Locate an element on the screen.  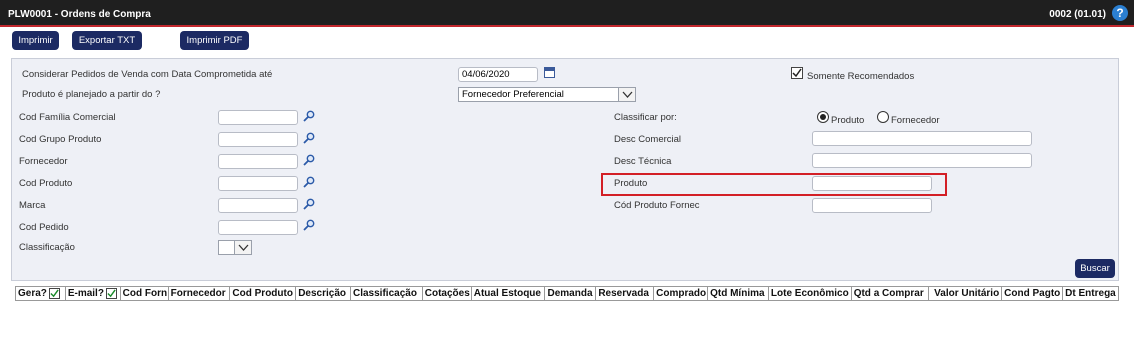
col-classificacao: Classificação is located at coordinates (387, 293).